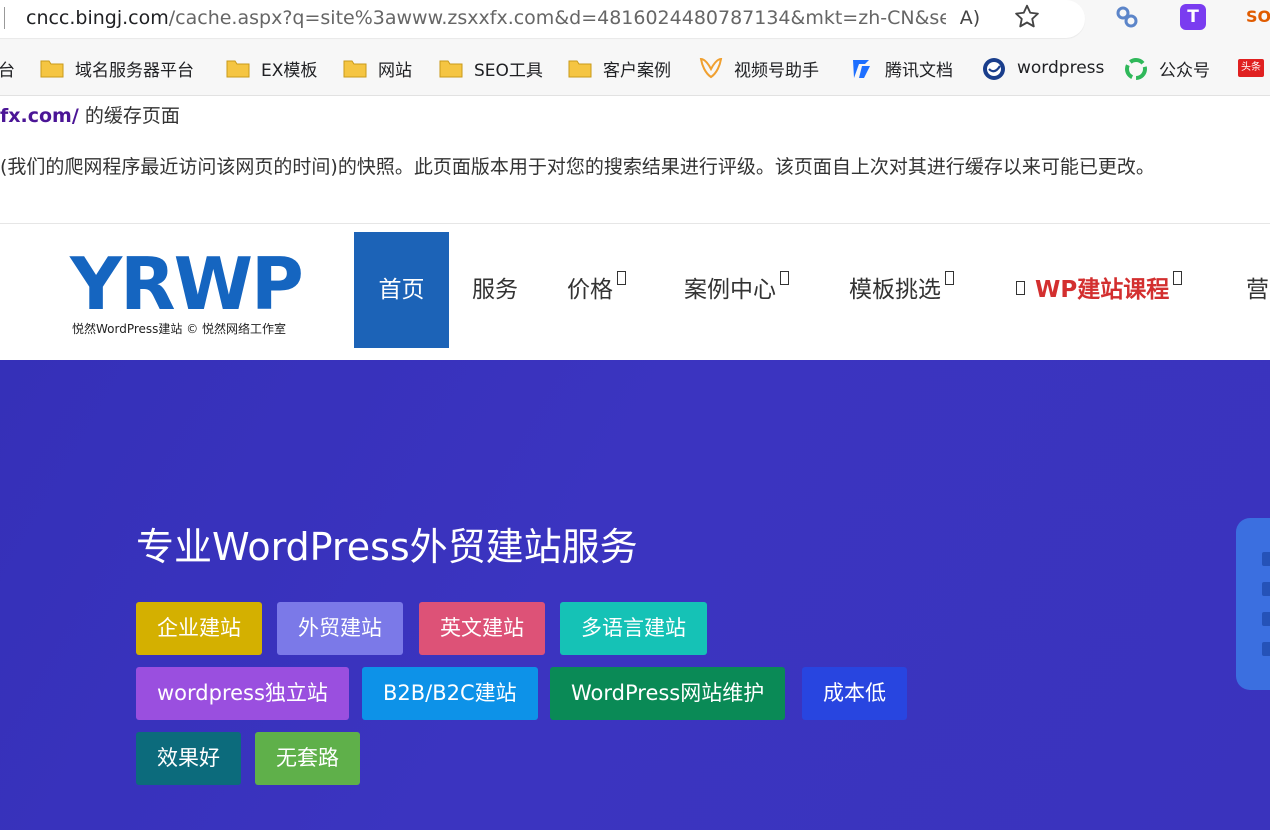 Image resolution: width=1270 pixels, height=830 pixels. What do you see at coordinates (179, 329) in the screenshot?
I see `logo-subtitle: 悦然WordPress建站 © 悦然网络工作室` at bounding box center [179, 329].